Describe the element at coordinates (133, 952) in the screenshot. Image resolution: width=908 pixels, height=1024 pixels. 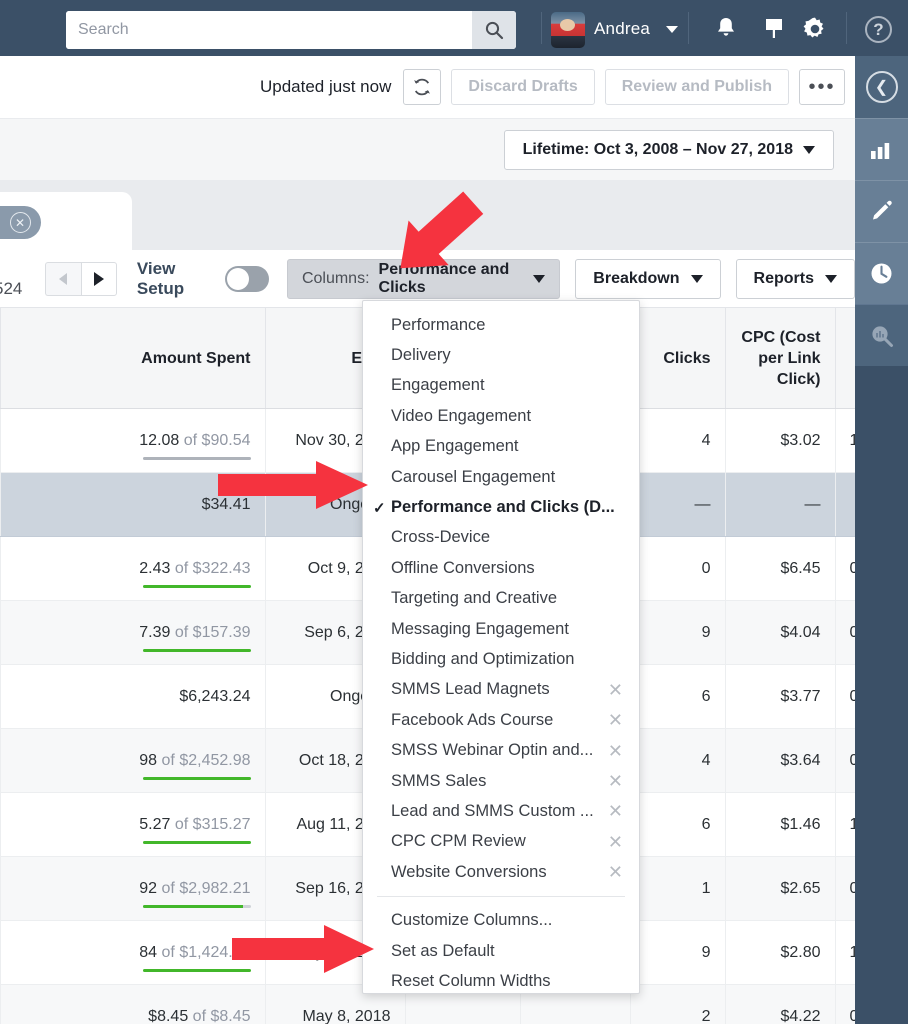
I see `cell-amount-spent: 84 of $1,424.84` at that location.